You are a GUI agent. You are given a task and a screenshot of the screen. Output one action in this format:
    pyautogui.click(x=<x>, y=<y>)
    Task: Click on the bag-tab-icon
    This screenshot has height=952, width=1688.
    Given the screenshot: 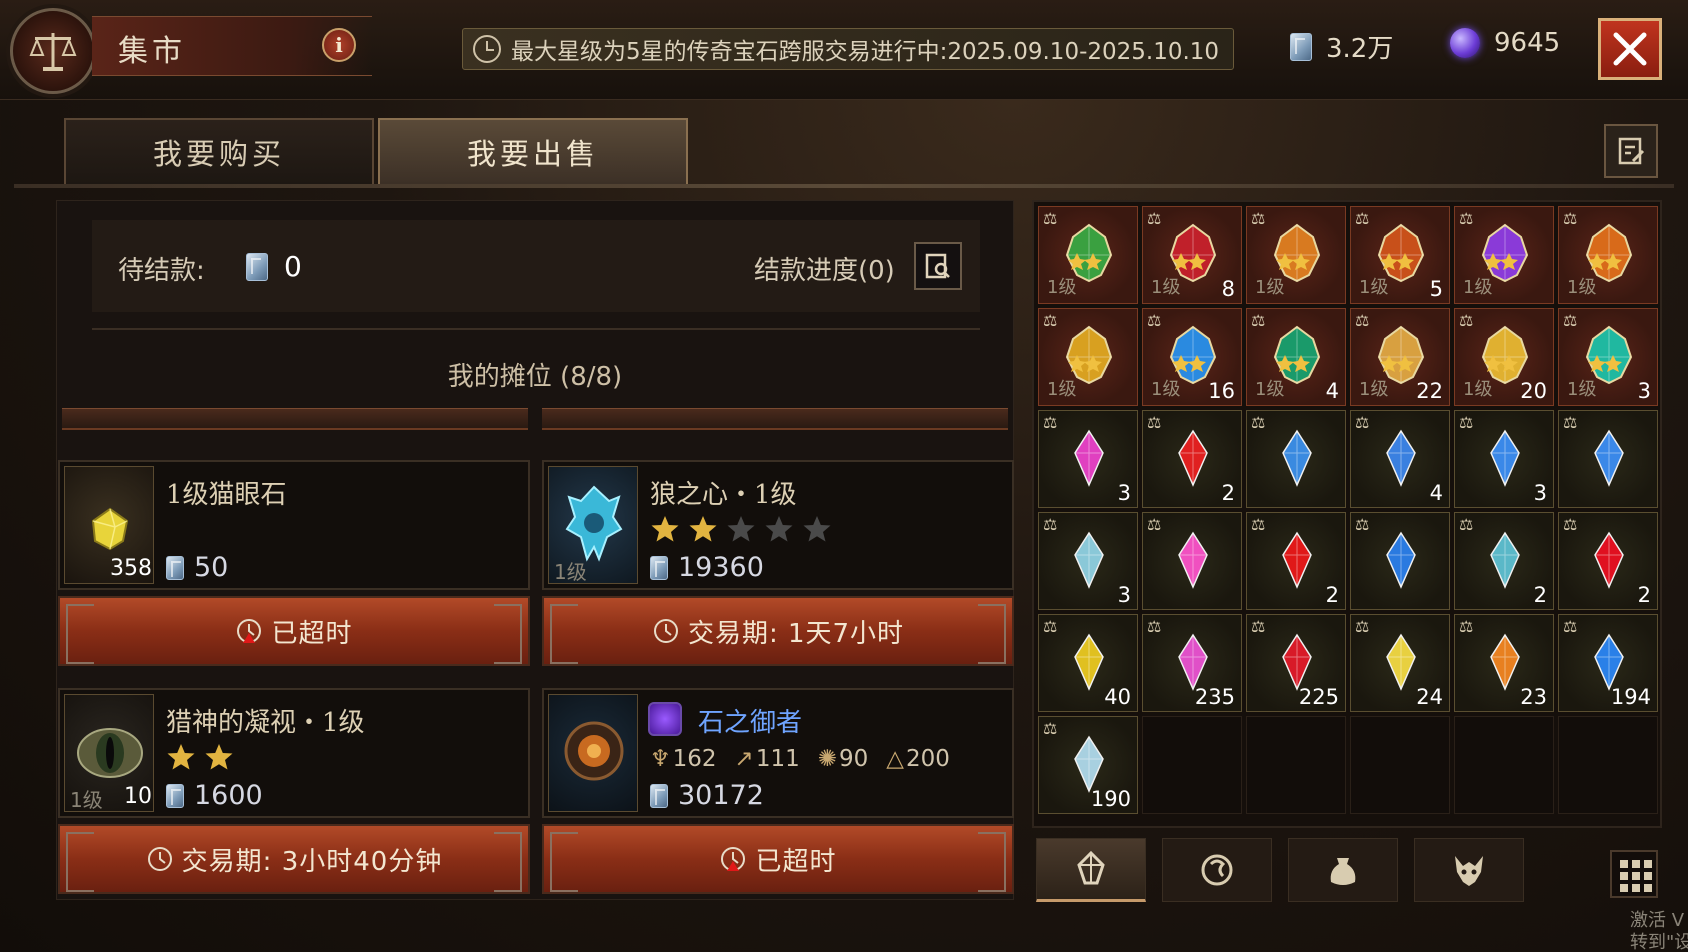 What is the action you would take?
    pyautogui.click(x=1343, y=871)
    